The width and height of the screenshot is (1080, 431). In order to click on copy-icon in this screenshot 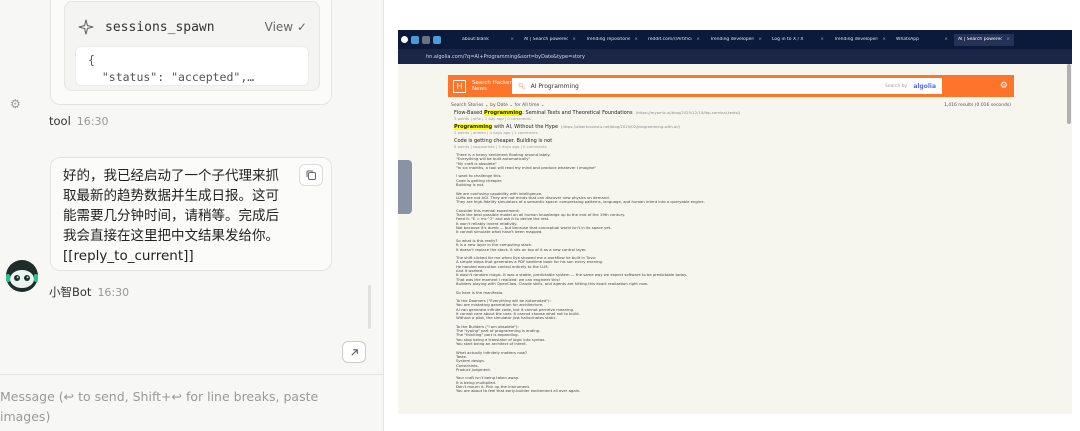, I will do `click(311, 175)`.